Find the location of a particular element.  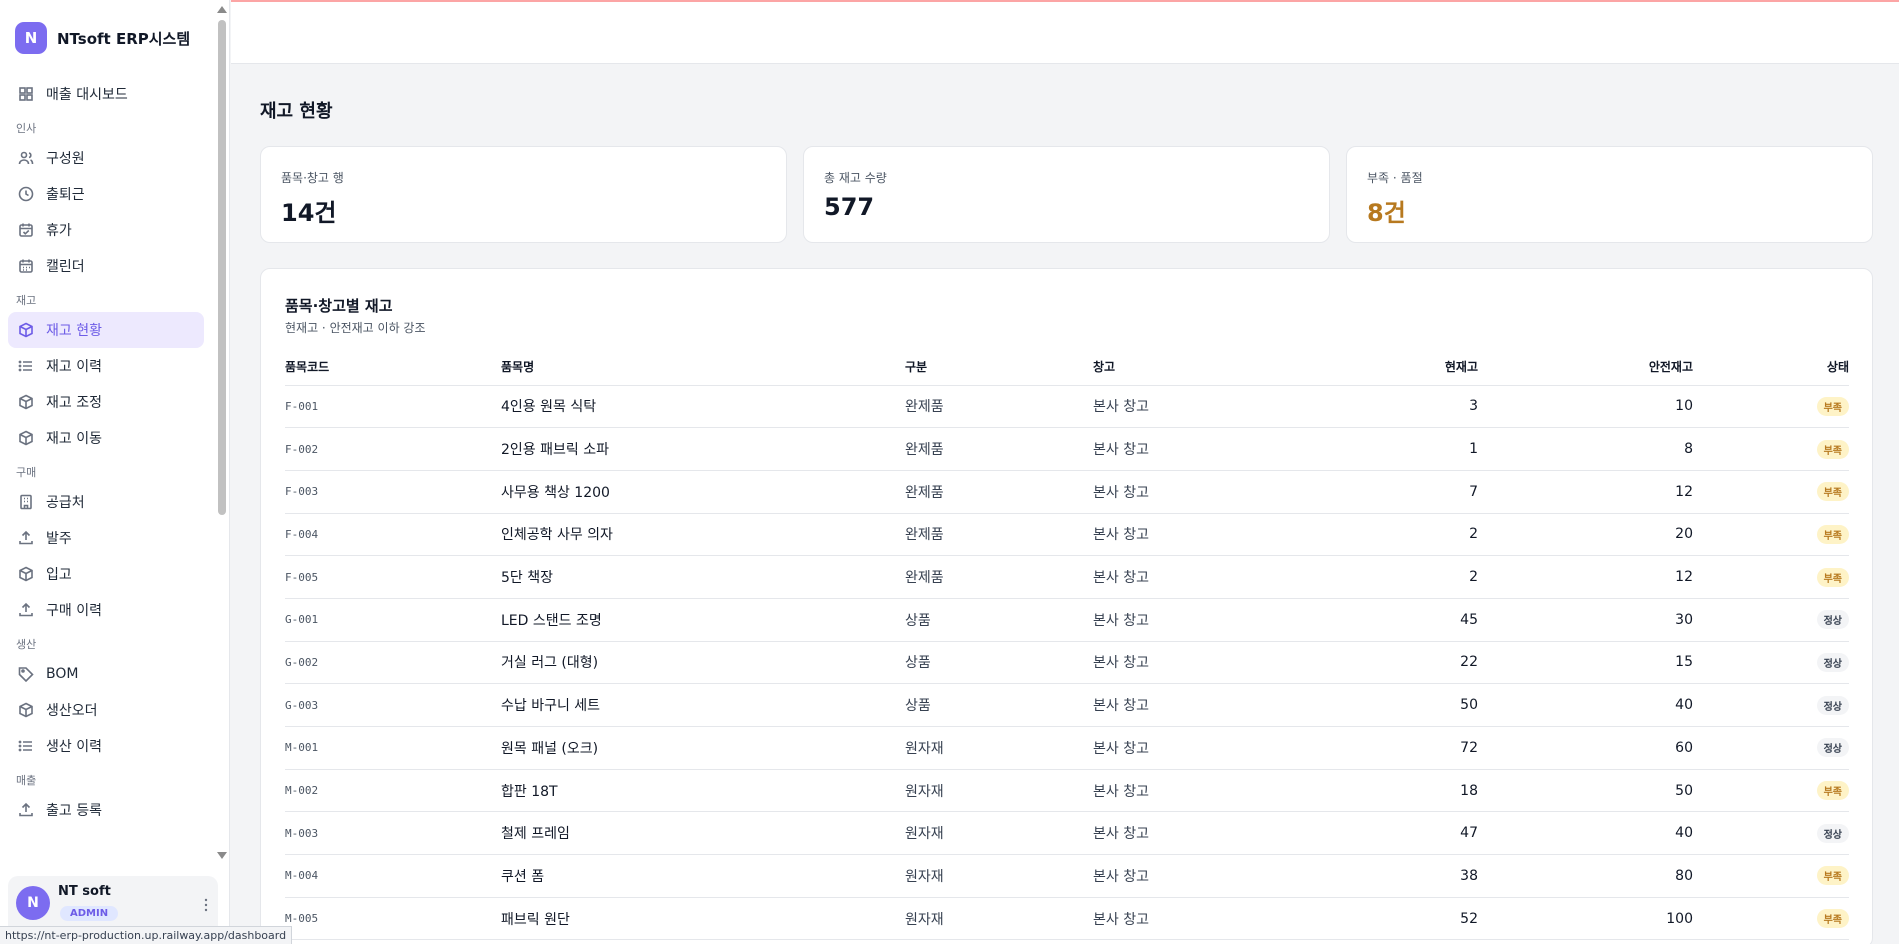

cell-safety-stock: 15 is located at coordinates (1585, 663).